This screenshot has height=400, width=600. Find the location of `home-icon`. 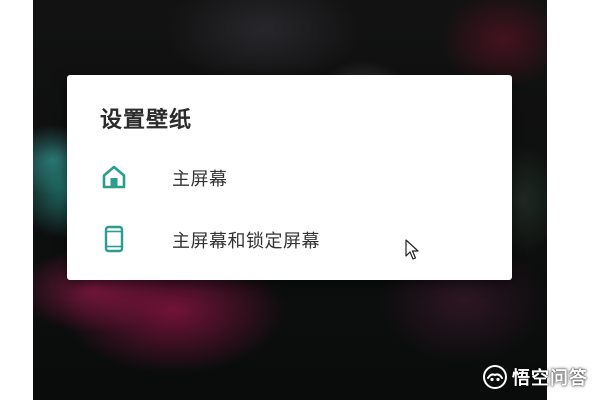

home-icon is located at coordinates (114, 177).